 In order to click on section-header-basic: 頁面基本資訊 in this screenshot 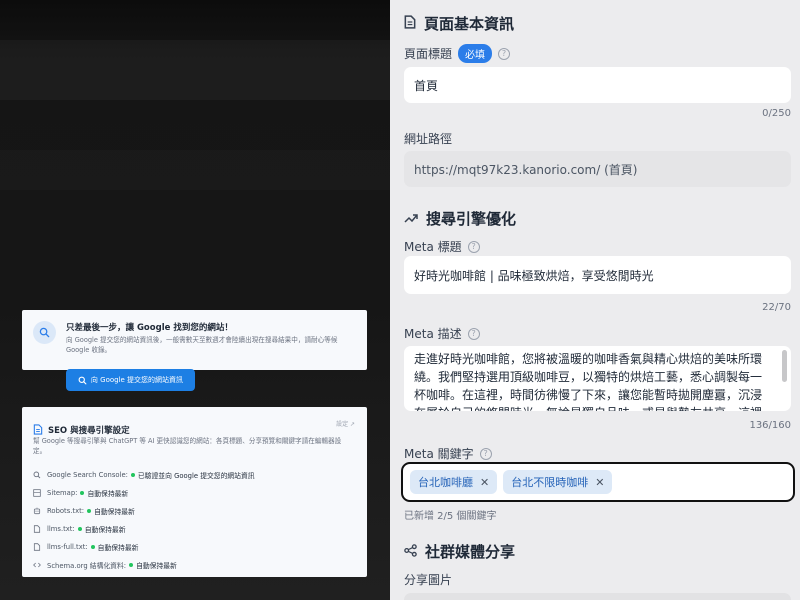, I will do `click(459, 23)`.